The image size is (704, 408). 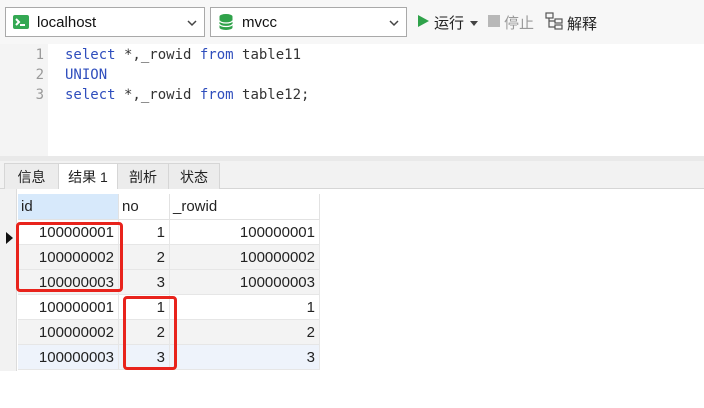 What do you see at coordinates (183, 55) in the screenshot?
I see `code-line: select *,_rowid from table11` at bounding box center [183, 55].